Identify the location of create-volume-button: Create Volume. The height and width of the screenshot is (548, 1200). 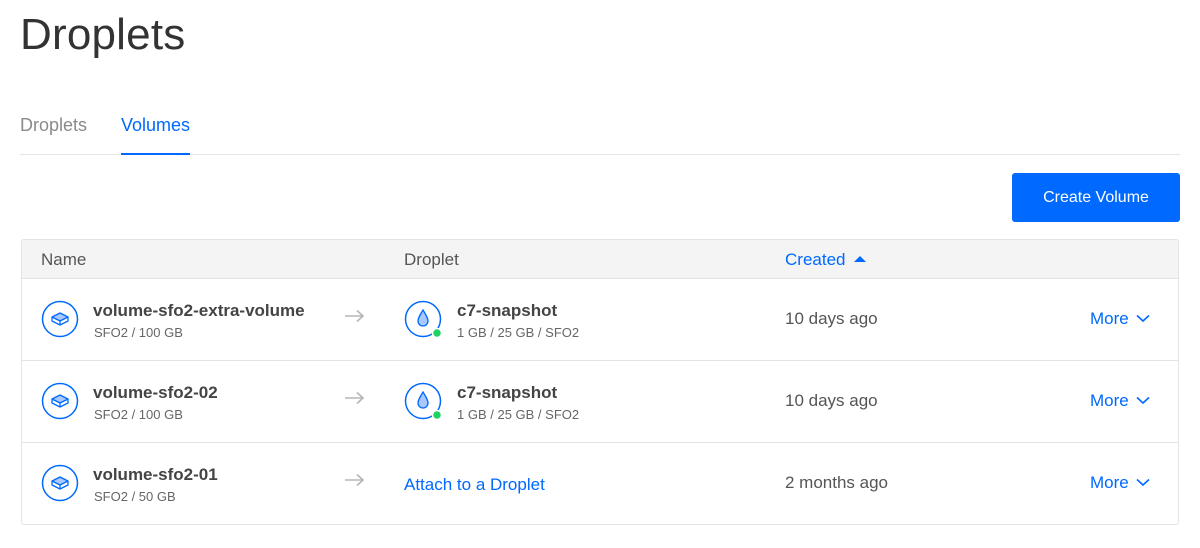
(1096, 197).